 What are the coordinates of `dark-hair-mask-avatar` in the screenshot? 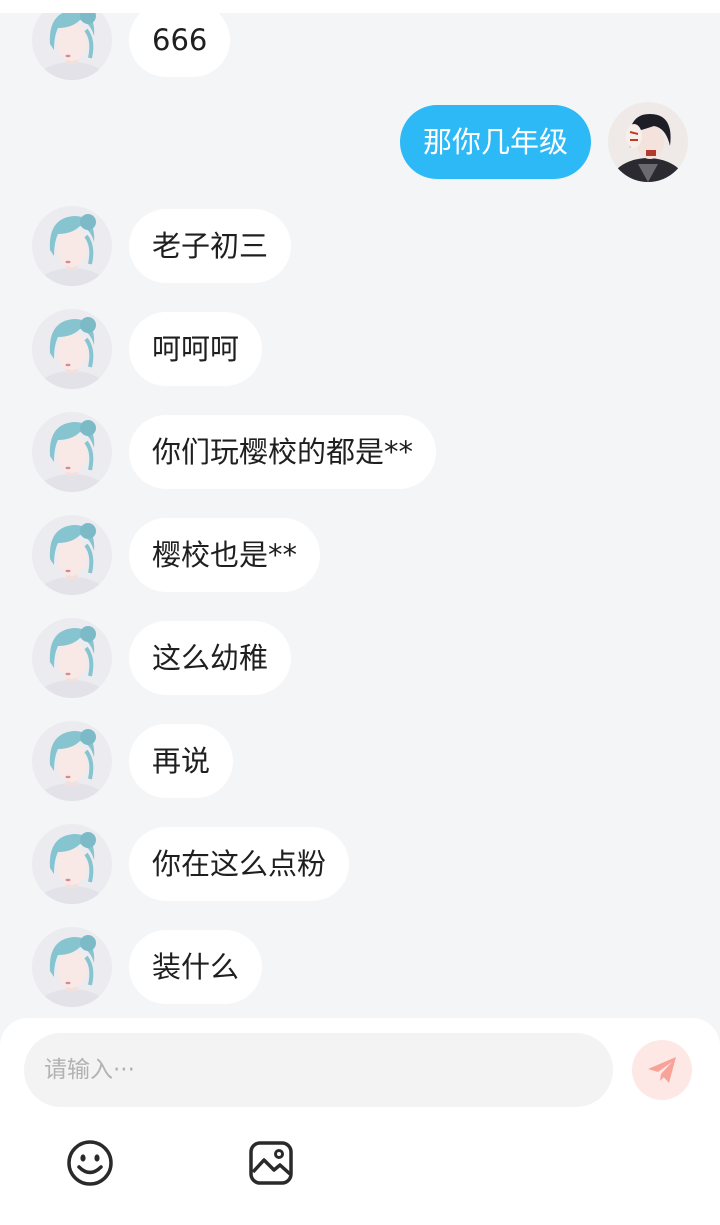 It's located at (648, 142).